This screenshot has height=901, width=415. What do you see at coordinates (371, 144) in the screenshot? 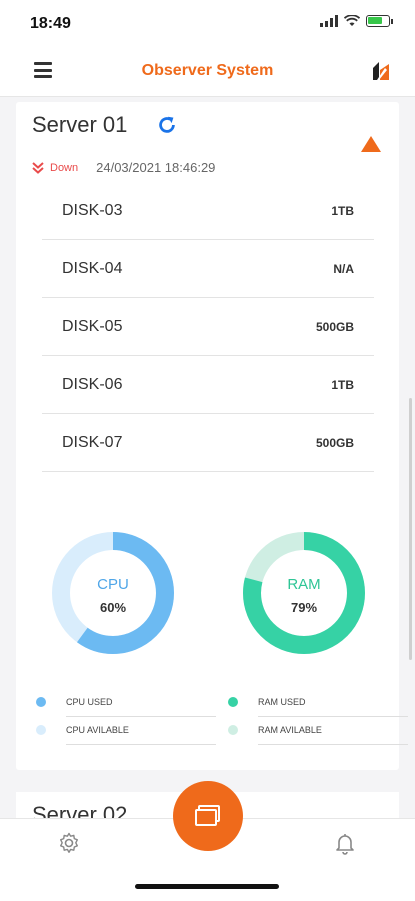
I see `warning-triangle-icon` at bounding box center [371, 144].